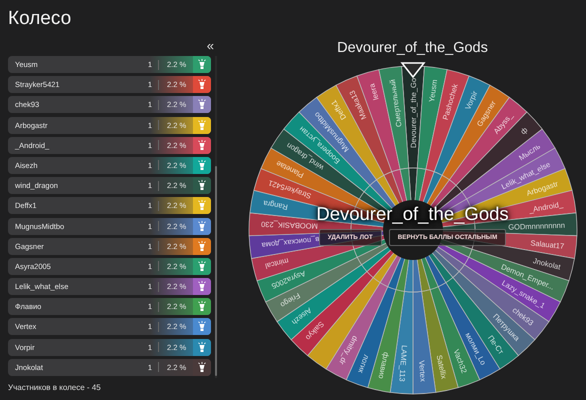  What do you see at coordinates (40, 19) in the screenshot?
I see `page-title: Колесо` at bounding box center [40, 19].